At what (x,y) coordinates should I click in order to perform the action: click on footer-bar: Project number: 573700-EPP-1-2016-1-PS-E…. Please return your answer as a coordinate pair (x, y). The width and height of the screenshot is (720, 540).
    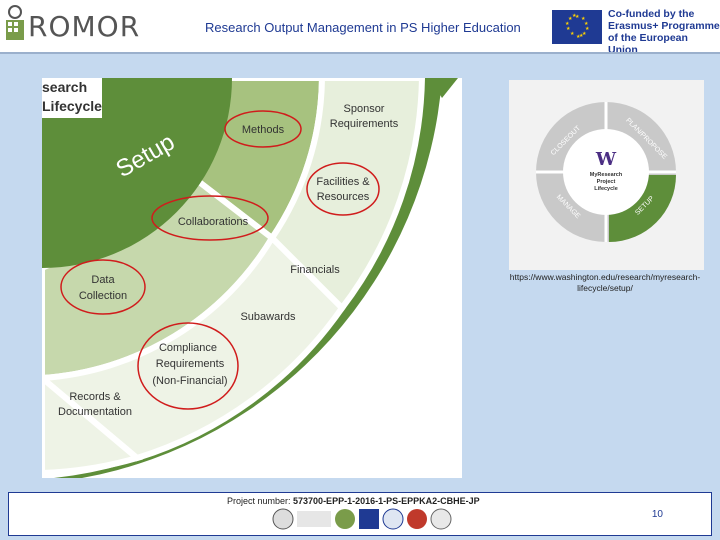
    Looking at the image, I should click on (360, 514).